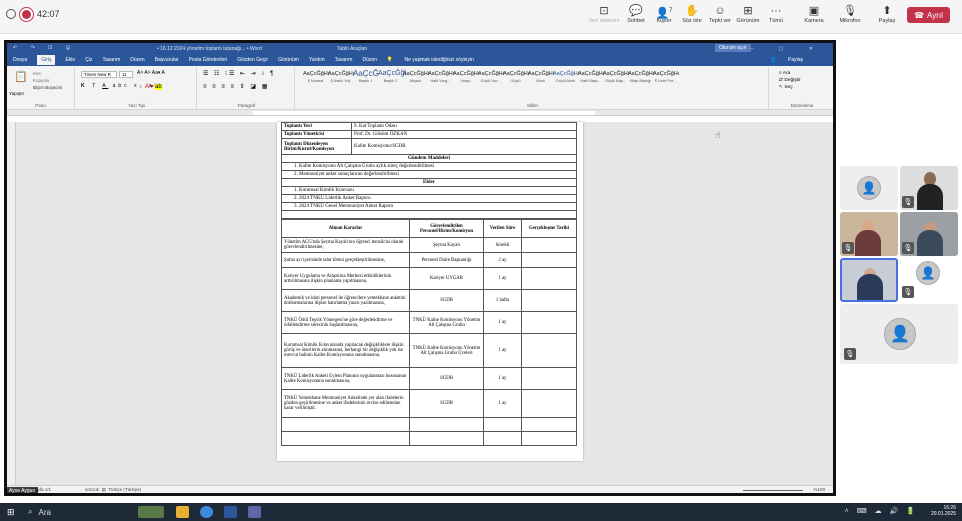  Describe the element at coordinates (111, 60) in the screenshot. I see `tab-design: Tasarım` at that location.